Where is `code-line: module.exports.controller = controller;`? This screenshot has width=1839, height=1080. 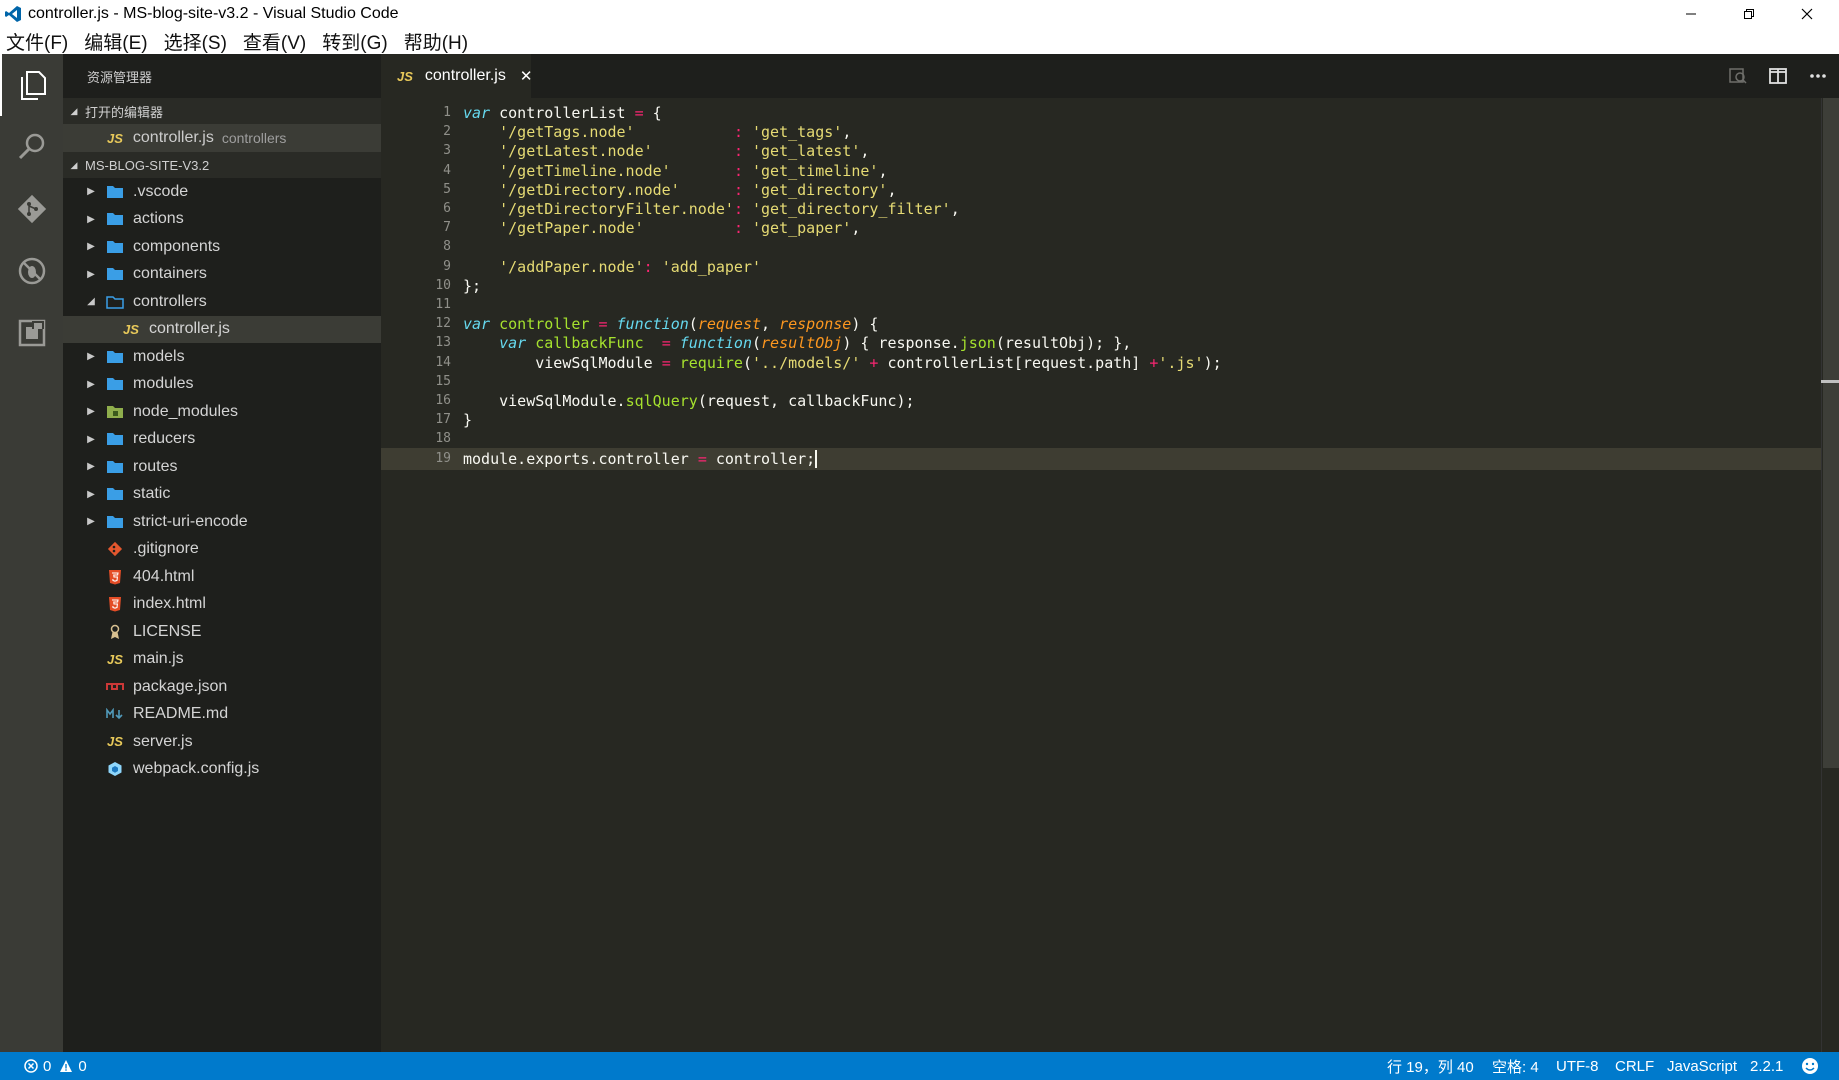
code-line: module.exports.controller = controller; is located at coordinates (640, 459).